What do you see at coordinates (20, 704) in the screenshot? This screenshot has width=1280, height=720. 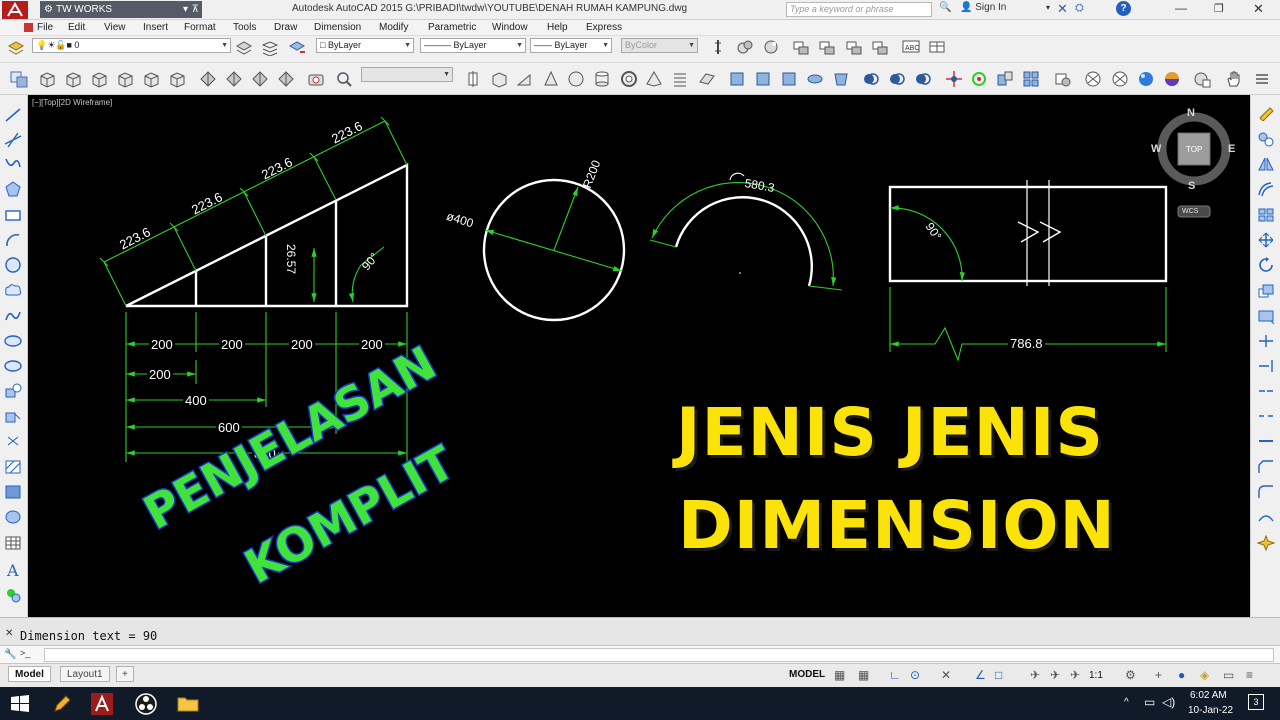 I see `windows-start-icon` at bounding box center [20, 704].